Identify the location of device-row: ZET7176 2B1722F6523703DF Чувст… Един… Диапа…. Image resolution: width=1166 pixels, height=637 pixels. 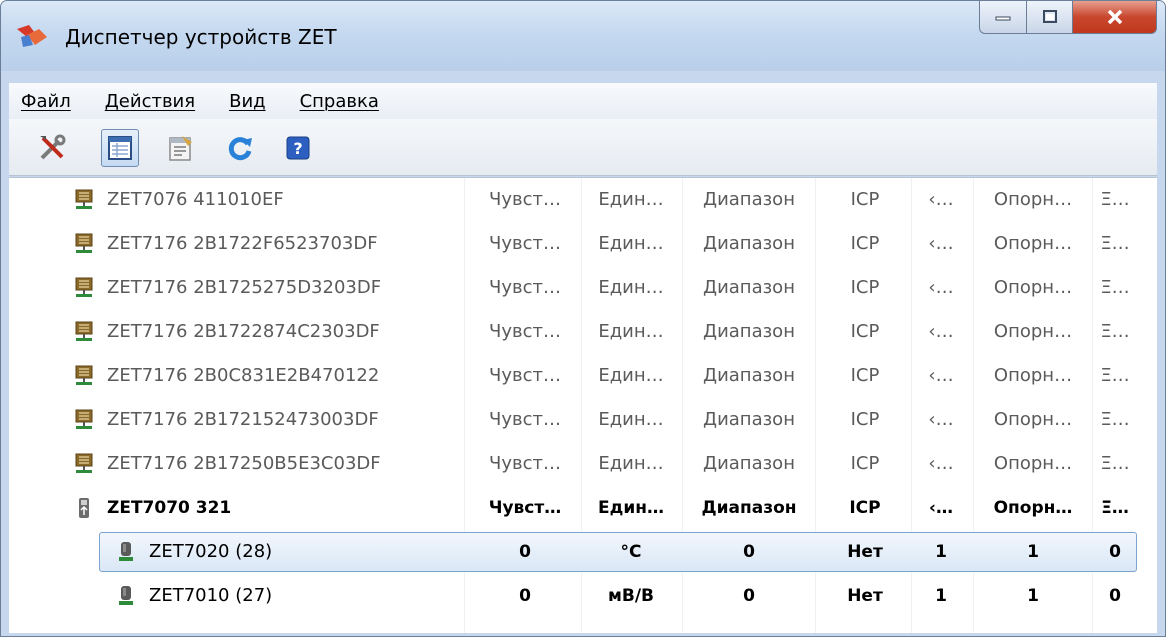
(583, 244).